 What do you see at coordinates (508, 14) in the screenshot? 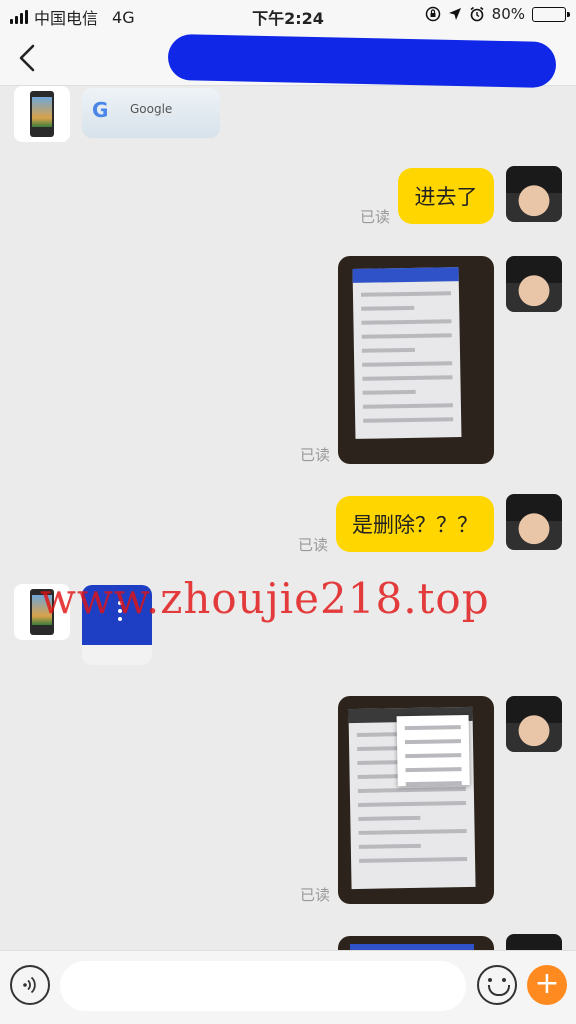
I see `battery-percent: 80%` at bounding box center [508, 14].